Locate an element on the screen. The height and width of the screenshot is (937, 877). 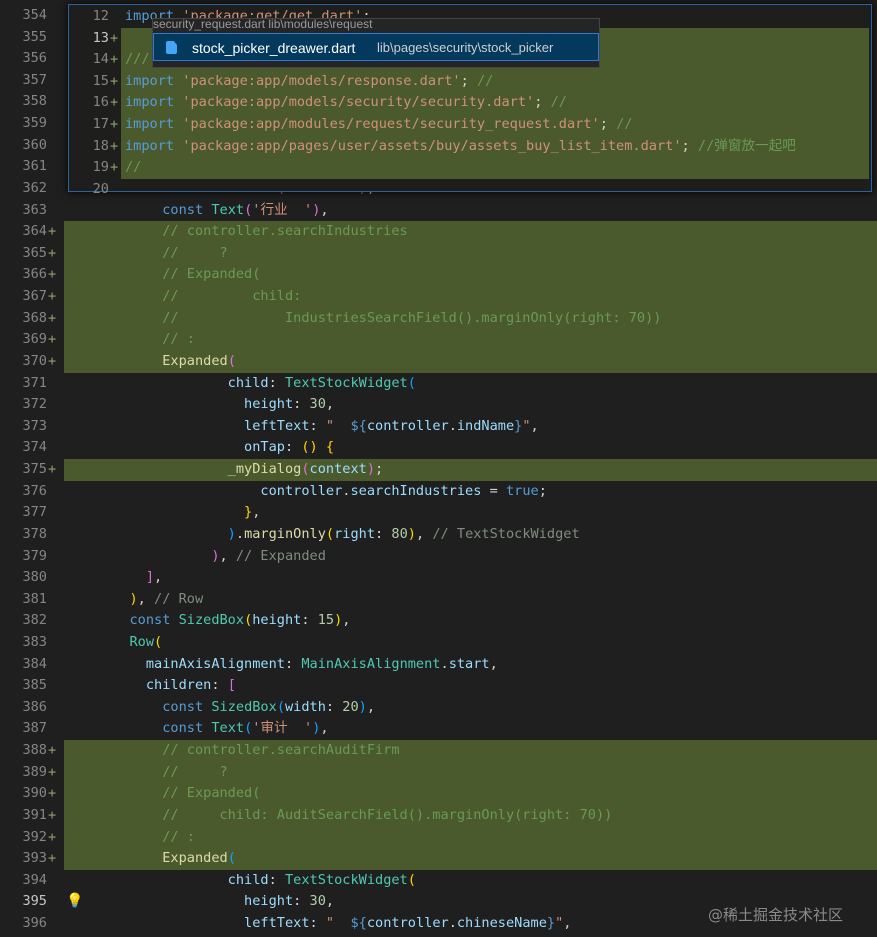
peek-line-number: 19 is located at coordinates (100, 167).